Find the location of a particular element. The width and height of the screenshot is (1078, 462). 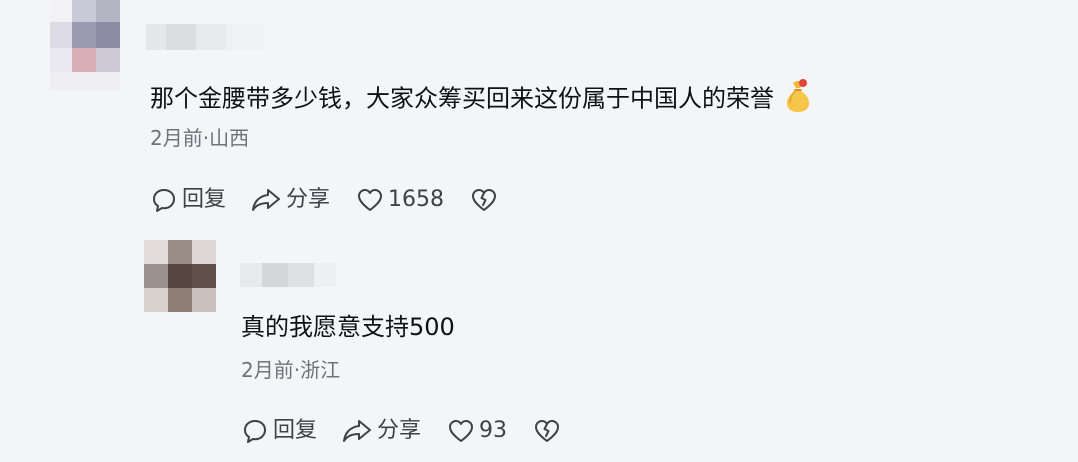

like-button: 1658 is located at coordinates (400, 200).